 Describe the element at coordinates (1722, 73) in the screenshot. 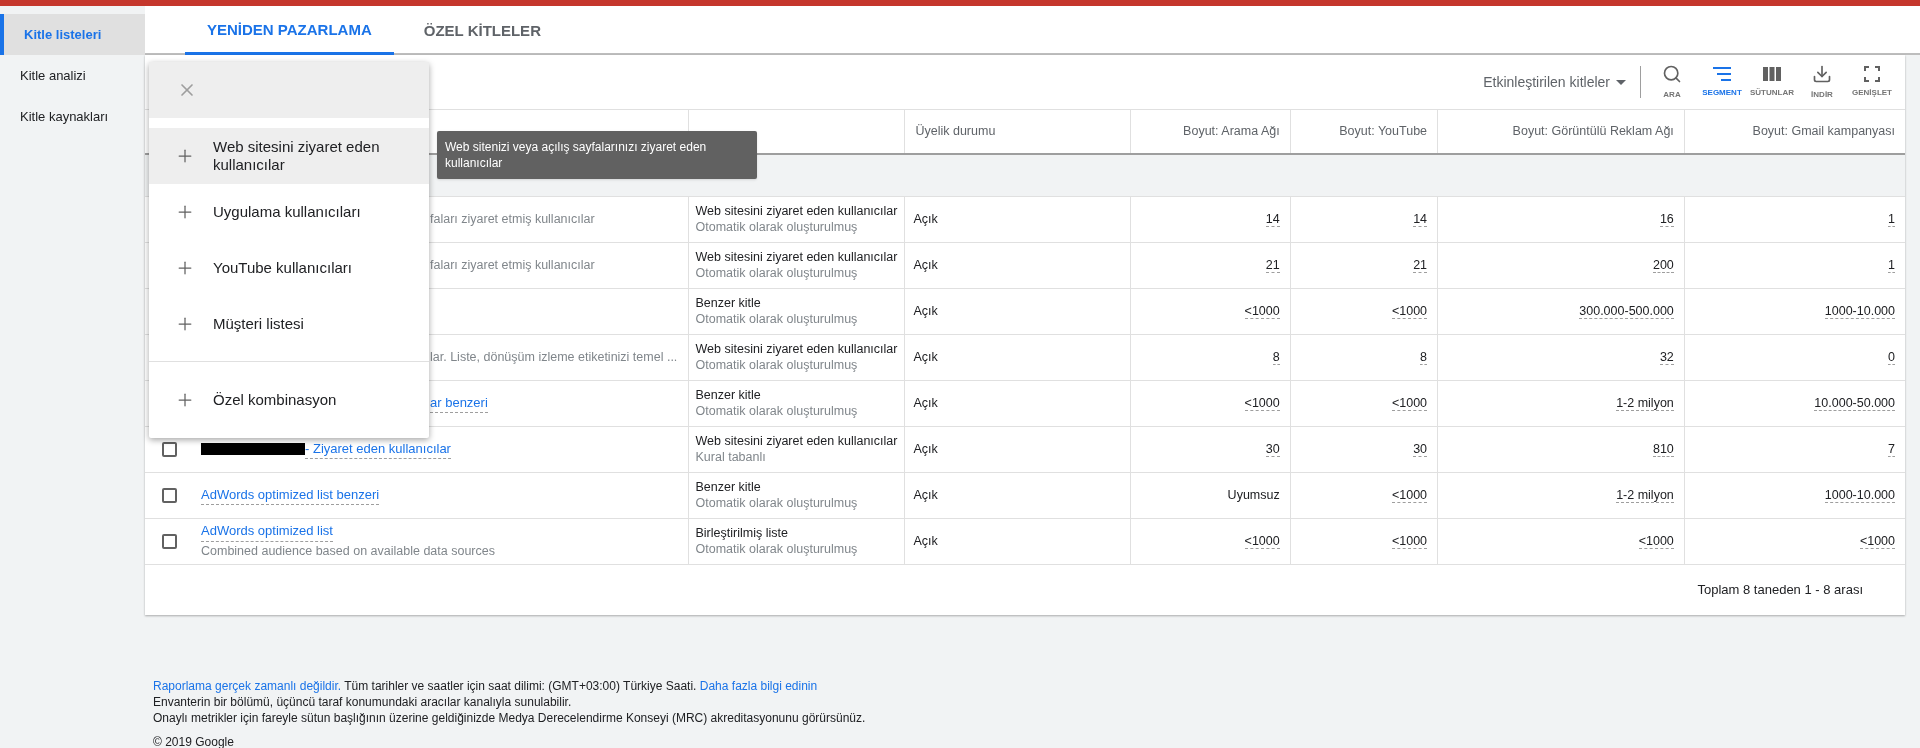

I see `segment-icon` at that location.